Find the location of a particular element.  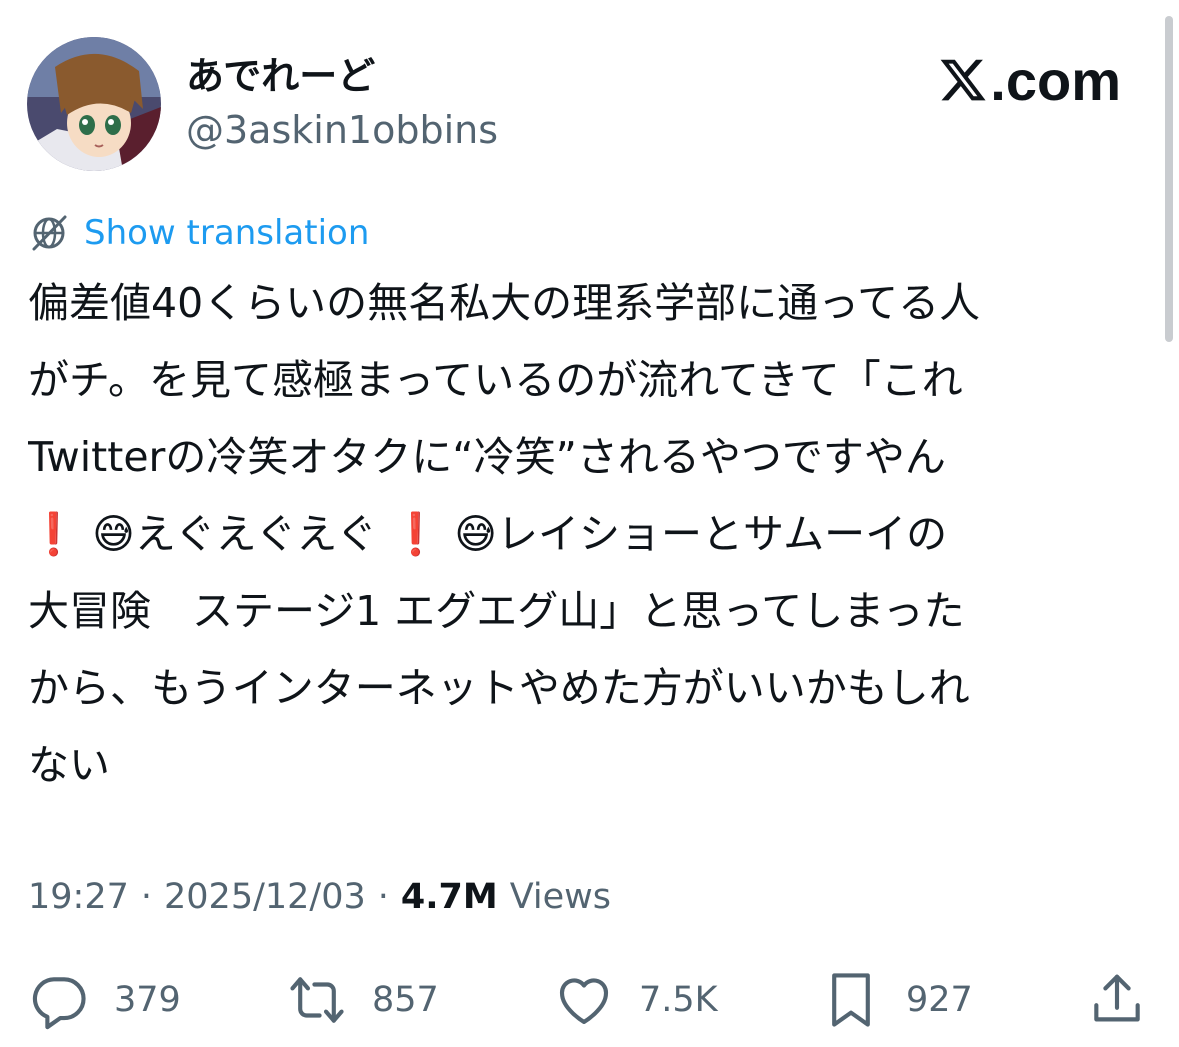

show-translation-label: Show translation is located at coordinates (227, 233).